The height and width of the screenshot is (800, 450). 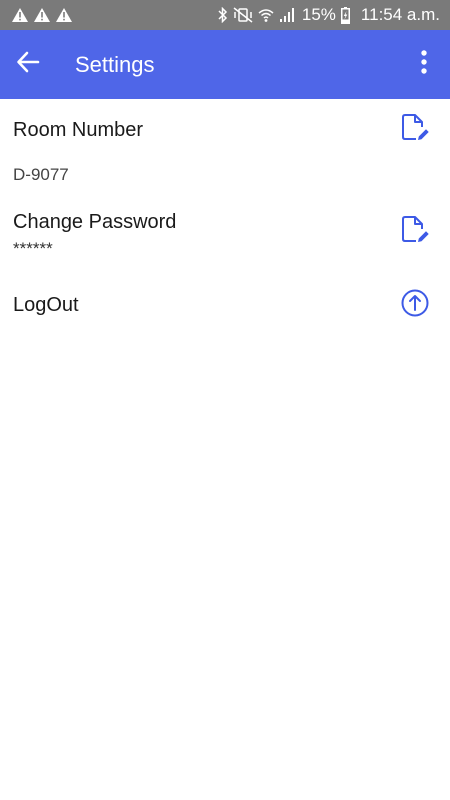 I want to click on app-bar: Settings, so click(x=225, y=64).